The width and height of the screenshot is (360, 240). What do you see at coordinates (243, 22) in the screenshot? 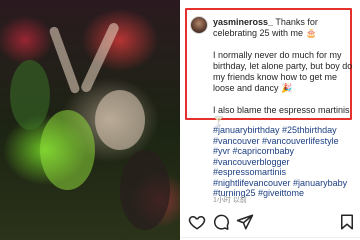
I see `username-link: yasmineross_` at bounding box center [243, 22].